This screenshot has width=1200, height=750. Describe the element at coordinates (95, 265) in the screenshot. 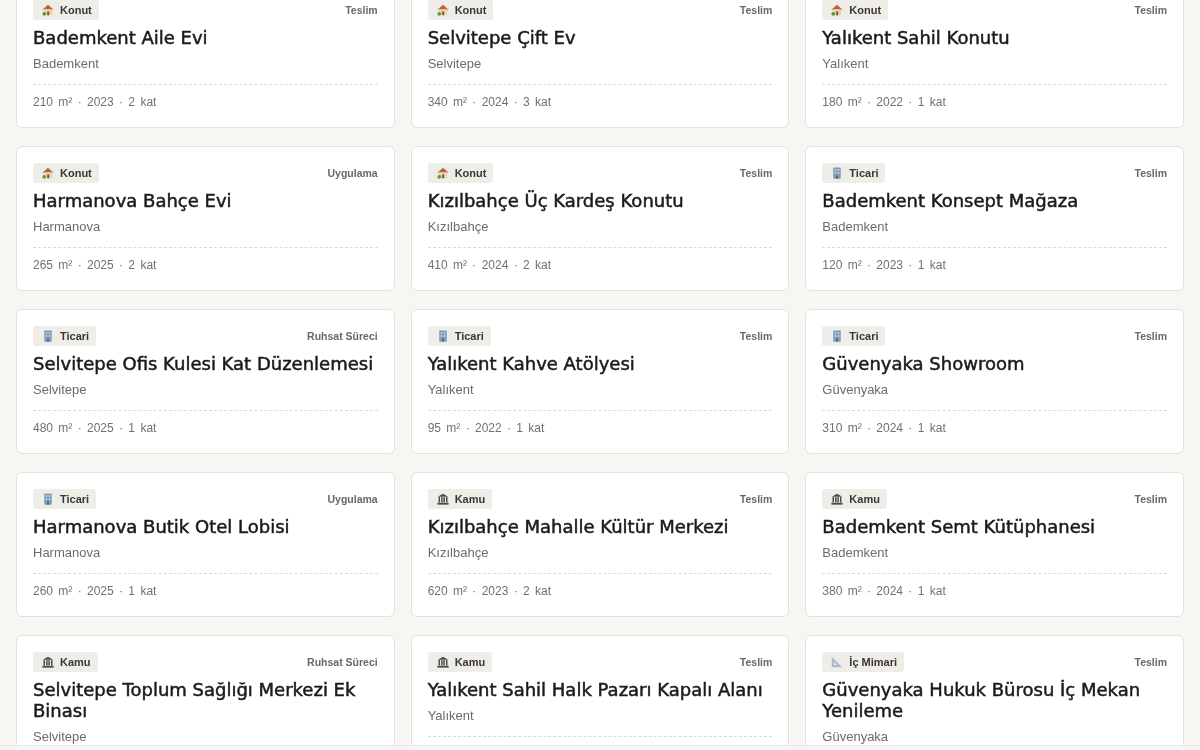

I see `project-details: 265 m² · 2025 · 2 kat` at that location.